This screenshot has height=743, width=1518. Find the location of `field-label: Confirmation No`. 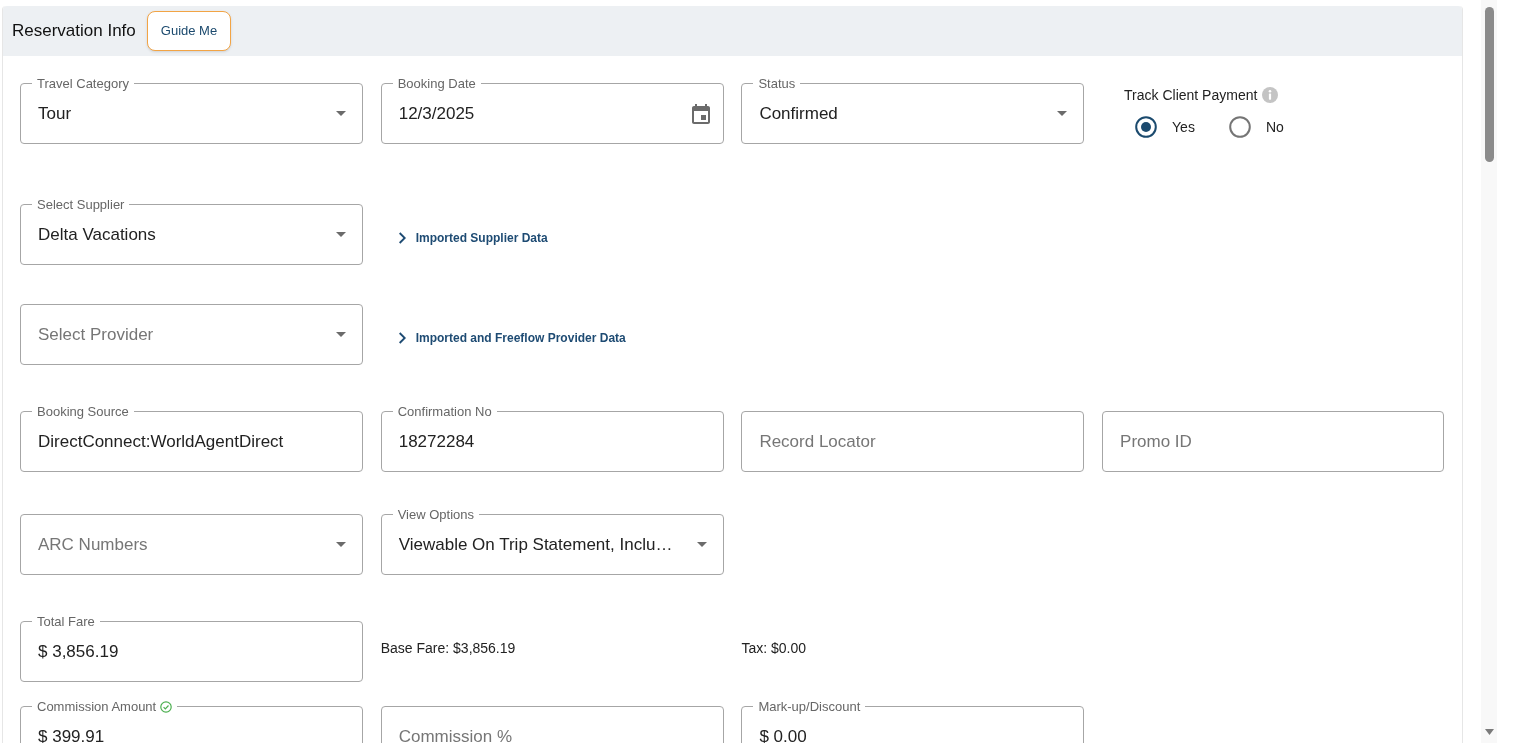

field-label: Confirmation No is located at coordinates (444, 411).